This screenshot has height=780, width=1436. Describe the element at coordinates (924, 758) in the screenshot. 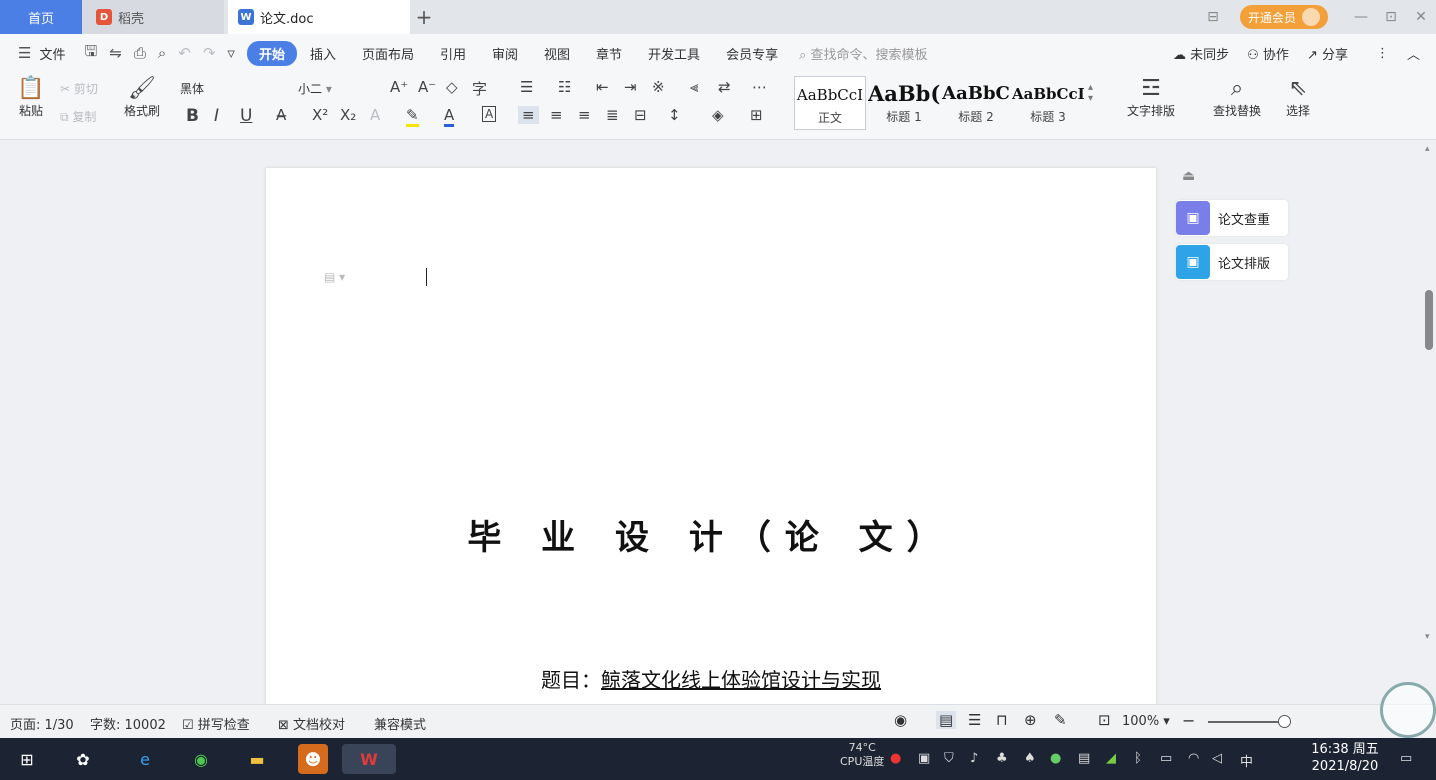

I see `tray-app-icon-2: ▣` at that location.